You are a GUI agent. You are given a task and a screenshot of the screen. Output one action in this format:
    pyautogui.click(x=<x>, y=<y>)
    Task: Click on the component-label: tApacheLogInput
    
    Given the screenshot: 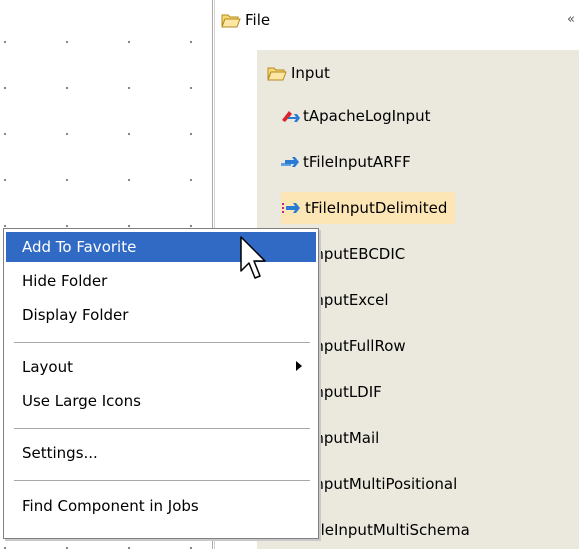 What is the action you would take?
    pyautogui.click(x=367, y=116)
    